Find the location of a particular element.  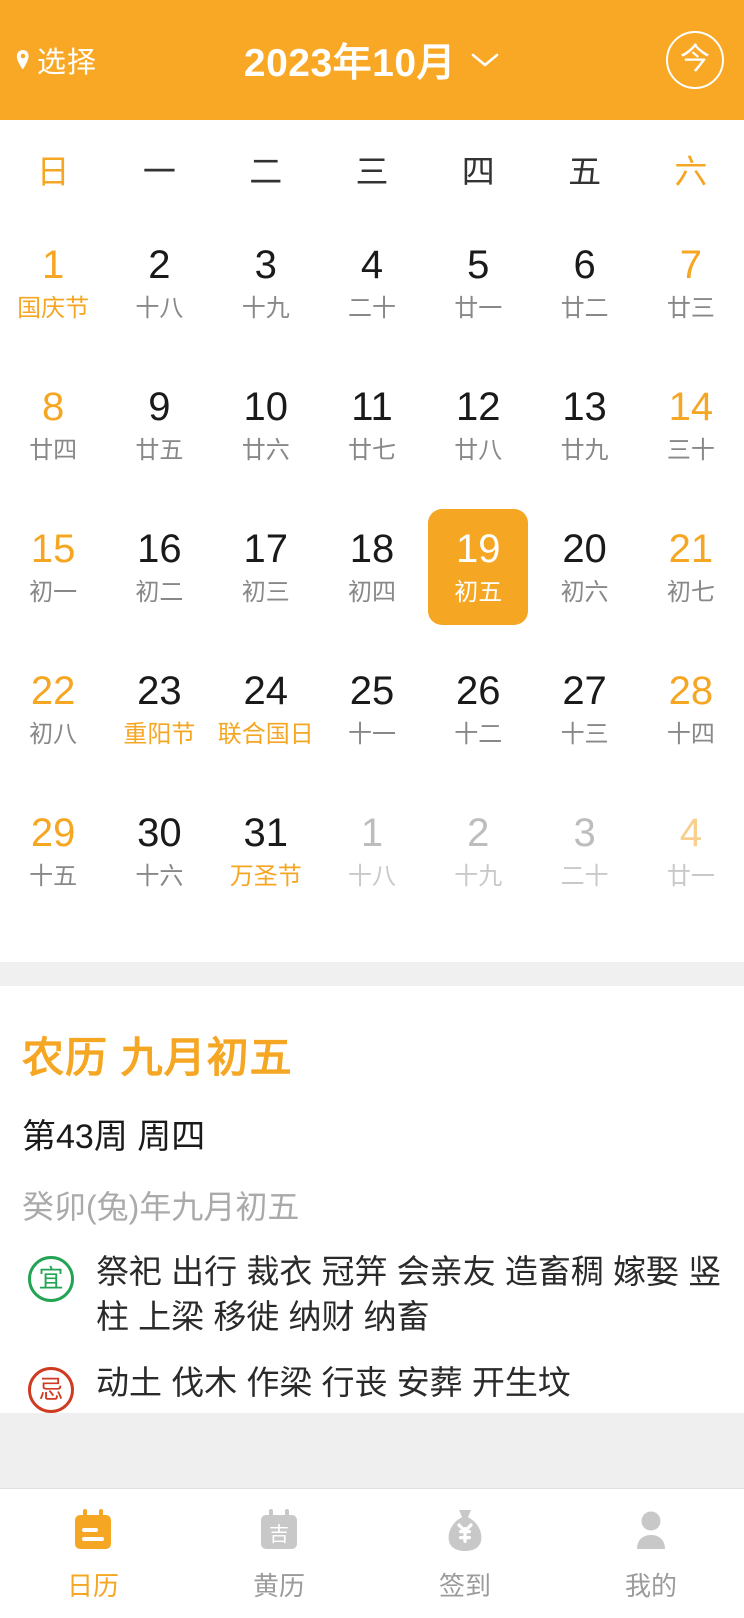

day-sublabel: 廿八 is located at coordinates (478, 450).